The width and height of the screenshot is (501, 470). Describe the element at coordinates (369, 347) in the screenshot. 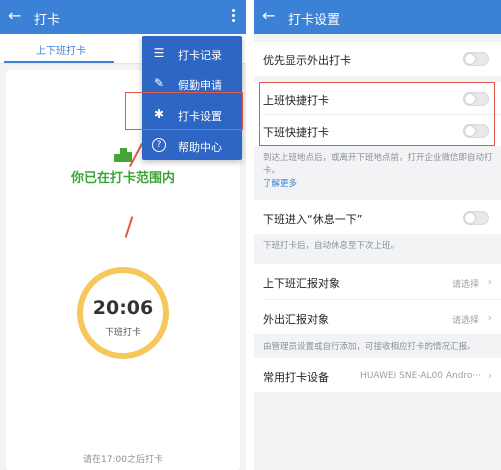

I see `report-description: 由管理员设置或自行添加，可接收相应打卡的情况汇报。` at that location.